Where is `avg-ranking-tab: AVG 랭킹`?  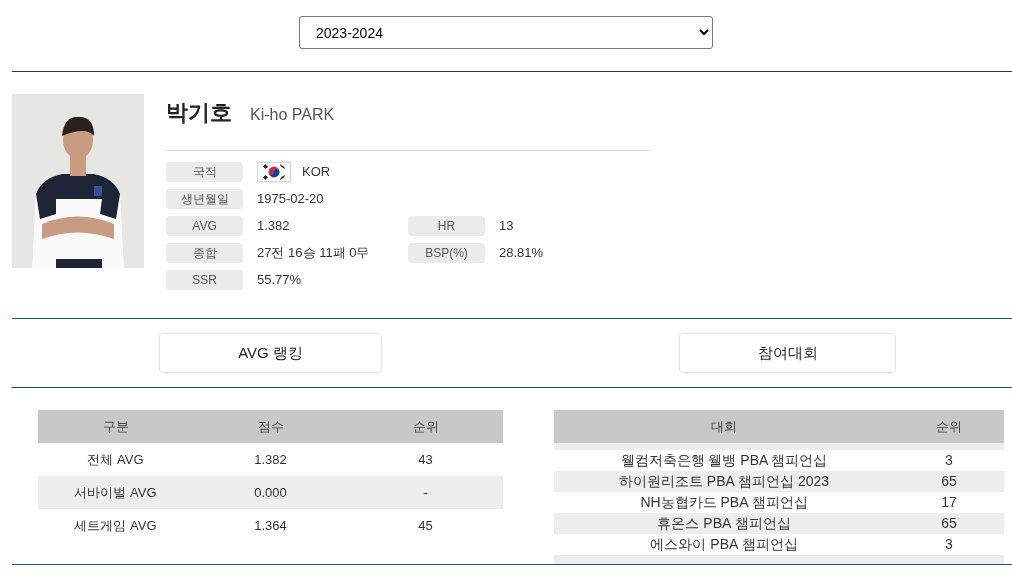
avg-ranking-tab: AVG 랭킹 is located at coordinates (270, 353).